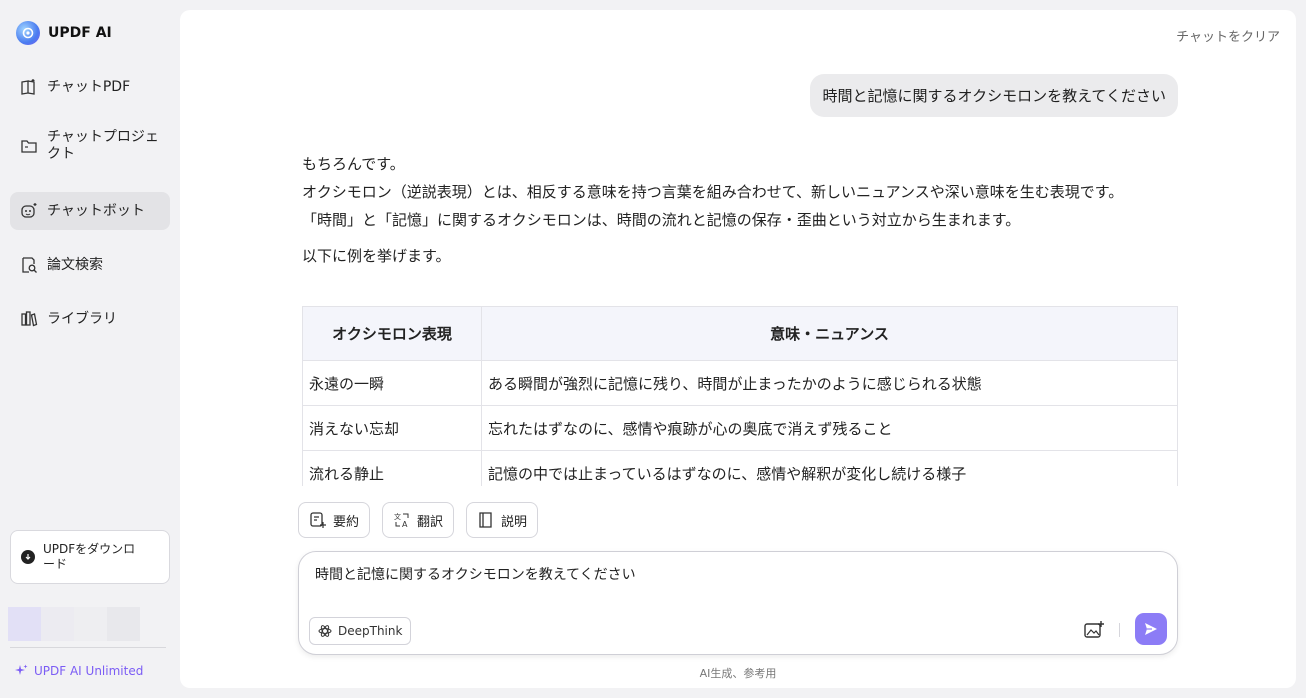 The image size is (1306, 698). What do you see at coordinates (28, 33) in the screenshot?
I see `updf-logo-icon` at bounding box center [28, 33].